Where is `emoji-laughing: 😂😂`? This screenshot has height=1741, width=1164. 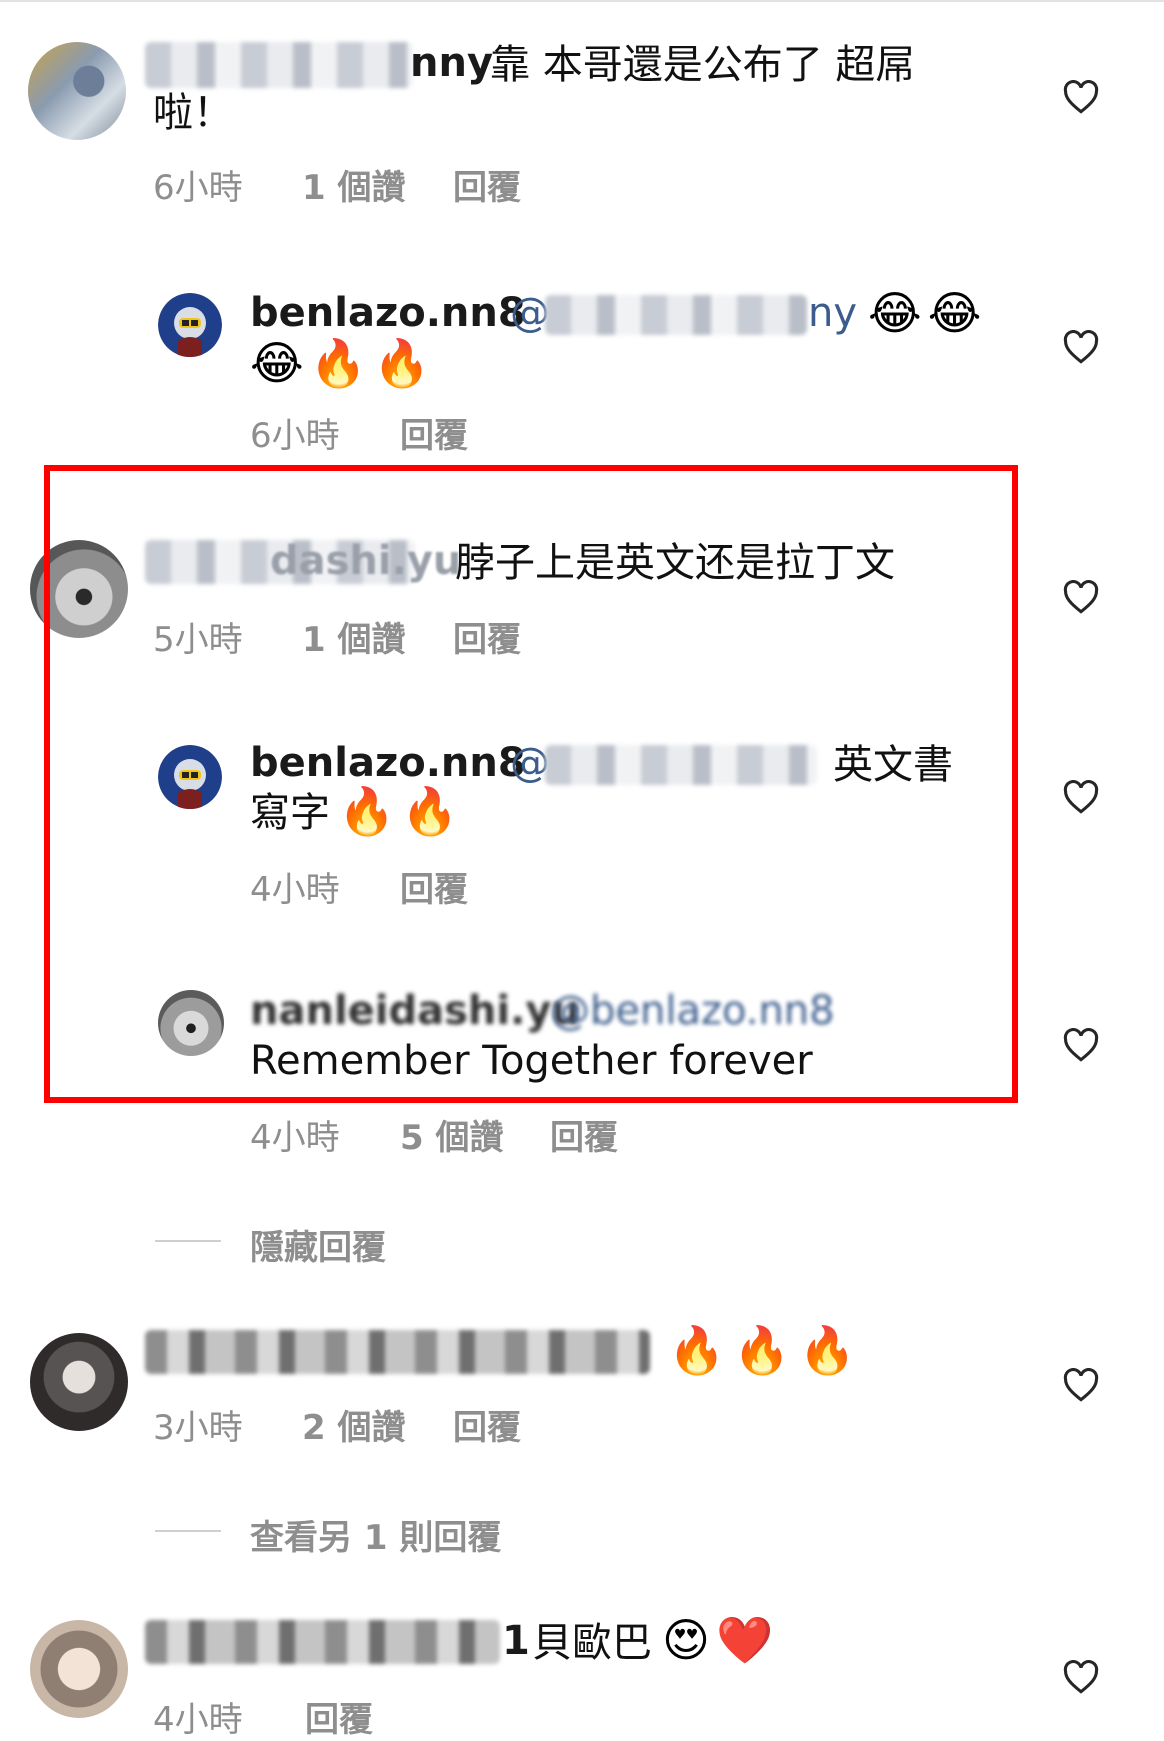 emoji-laughing: 😂😂 is located at coordinates (928, 313).